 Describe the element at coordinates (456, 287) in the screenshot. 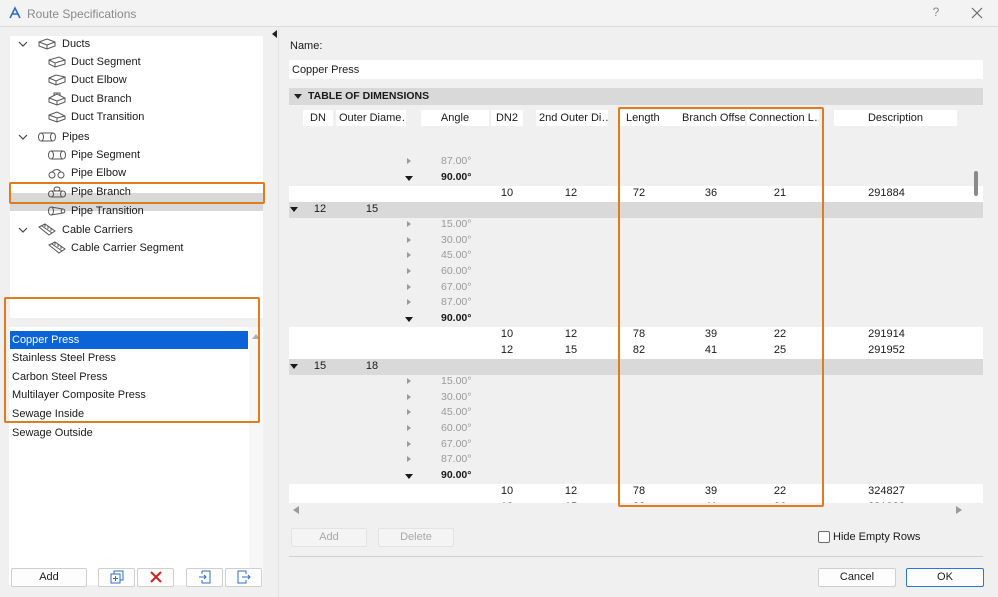

I see `angle-row-label: 67.00°` at that location.